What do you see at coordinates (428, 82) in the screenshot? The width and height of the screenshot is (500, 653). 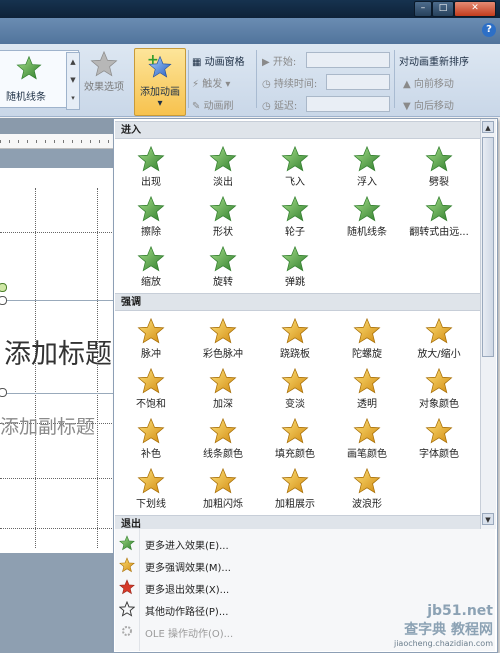 I see `move-earlier-button: ▲ 向前移动` at bounding box center [428, 82].